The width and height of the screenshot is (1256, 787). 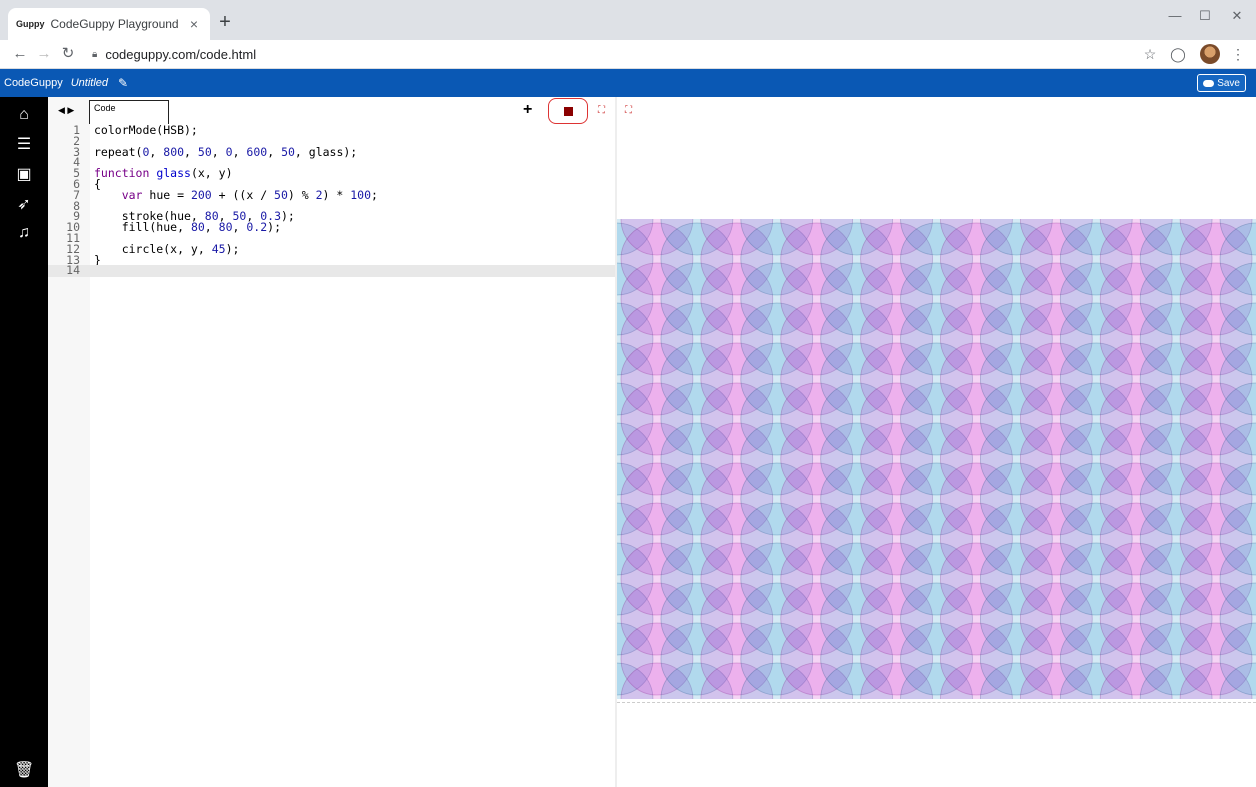 What do you see at coordinates (44, 54) in the screenshot?
I see `forward-arrow-icon: →` at bounding box center [44, 54].